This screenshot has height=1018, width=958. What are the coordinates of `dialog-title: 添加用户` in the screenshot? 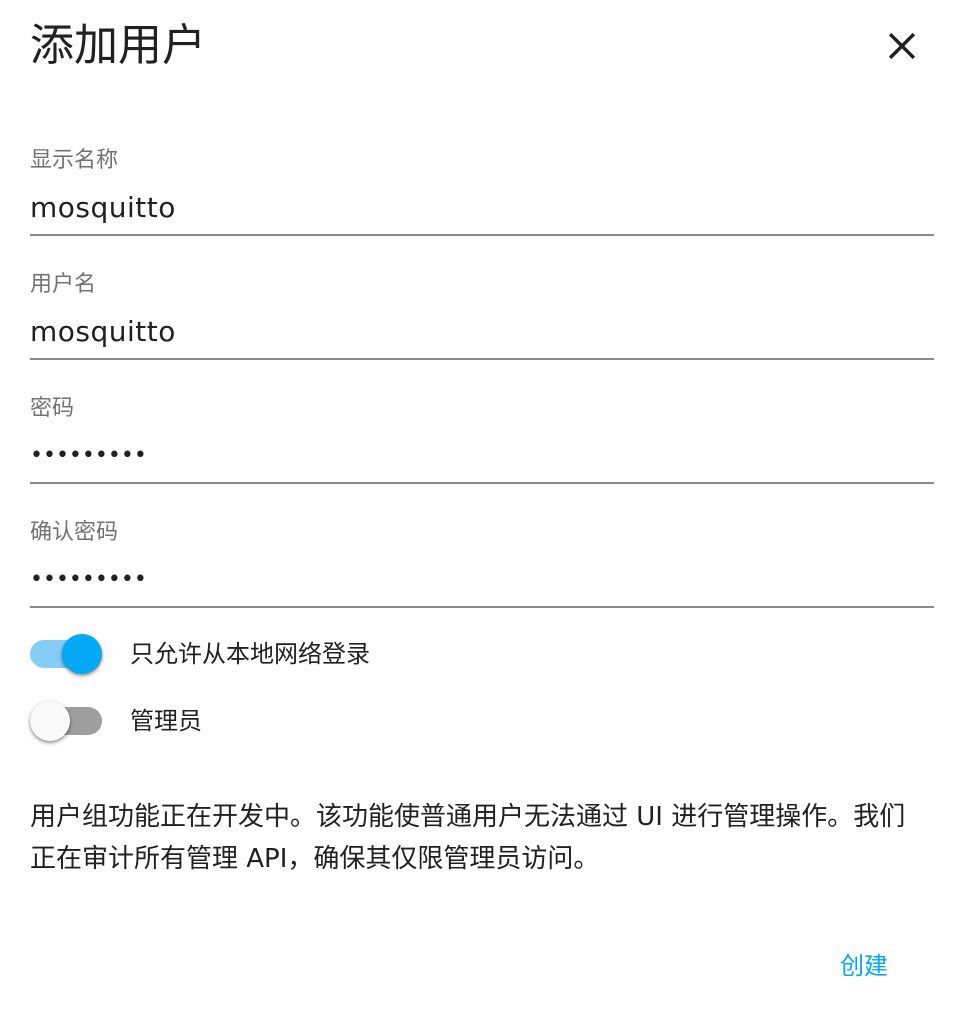 It's located at (118, 45).